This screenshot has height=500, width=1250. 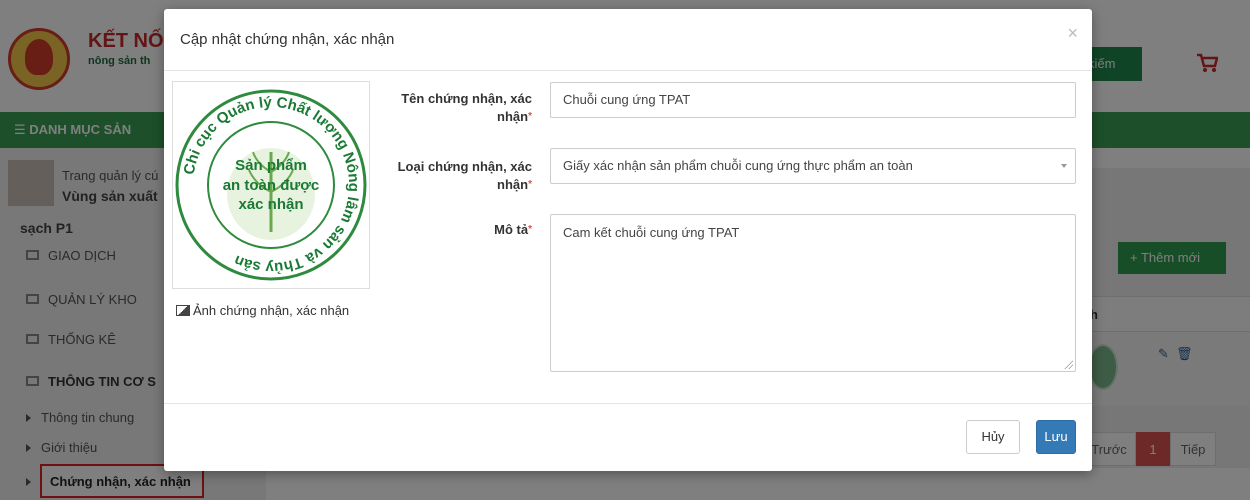 What do you see at coordinates (262, 310) in the screenshot?
I see `certificate-image-caption: Ảnh chứng nhận, xác nhận` at bounding box center [262, 310].